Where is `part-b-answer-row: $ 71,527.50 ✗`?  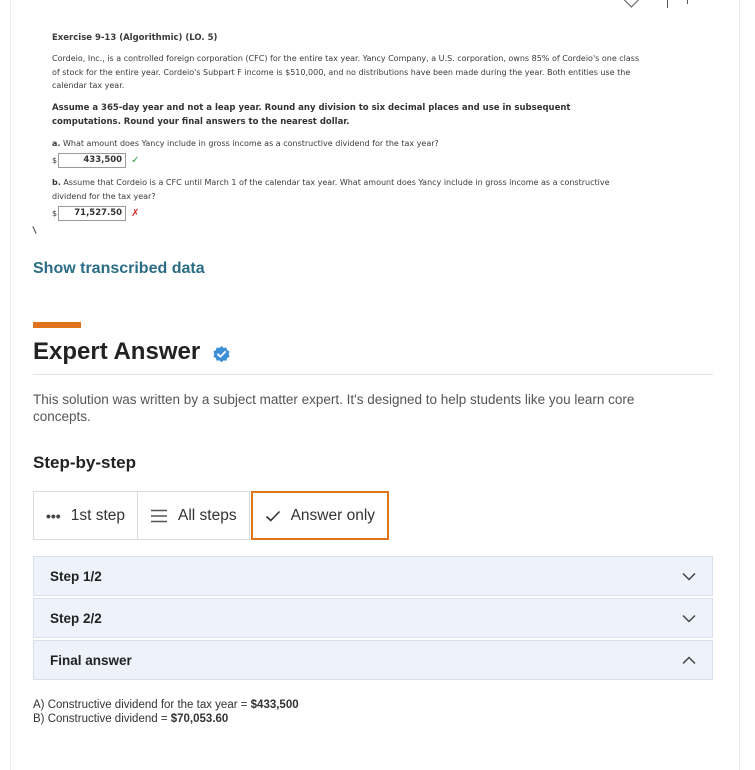
part-b-answer-row: $ 71,527.50 ✗ is located at coordinates (347, 213).